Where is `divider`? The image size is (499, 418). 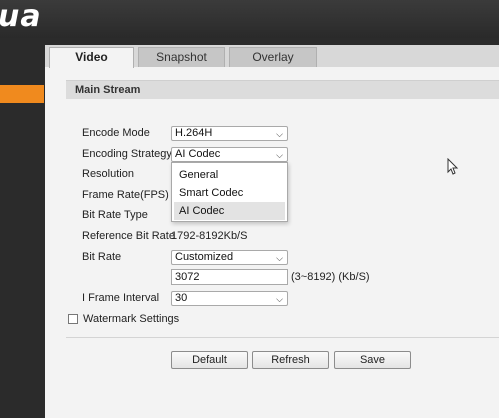
divider is located at coordinates (282, 337).